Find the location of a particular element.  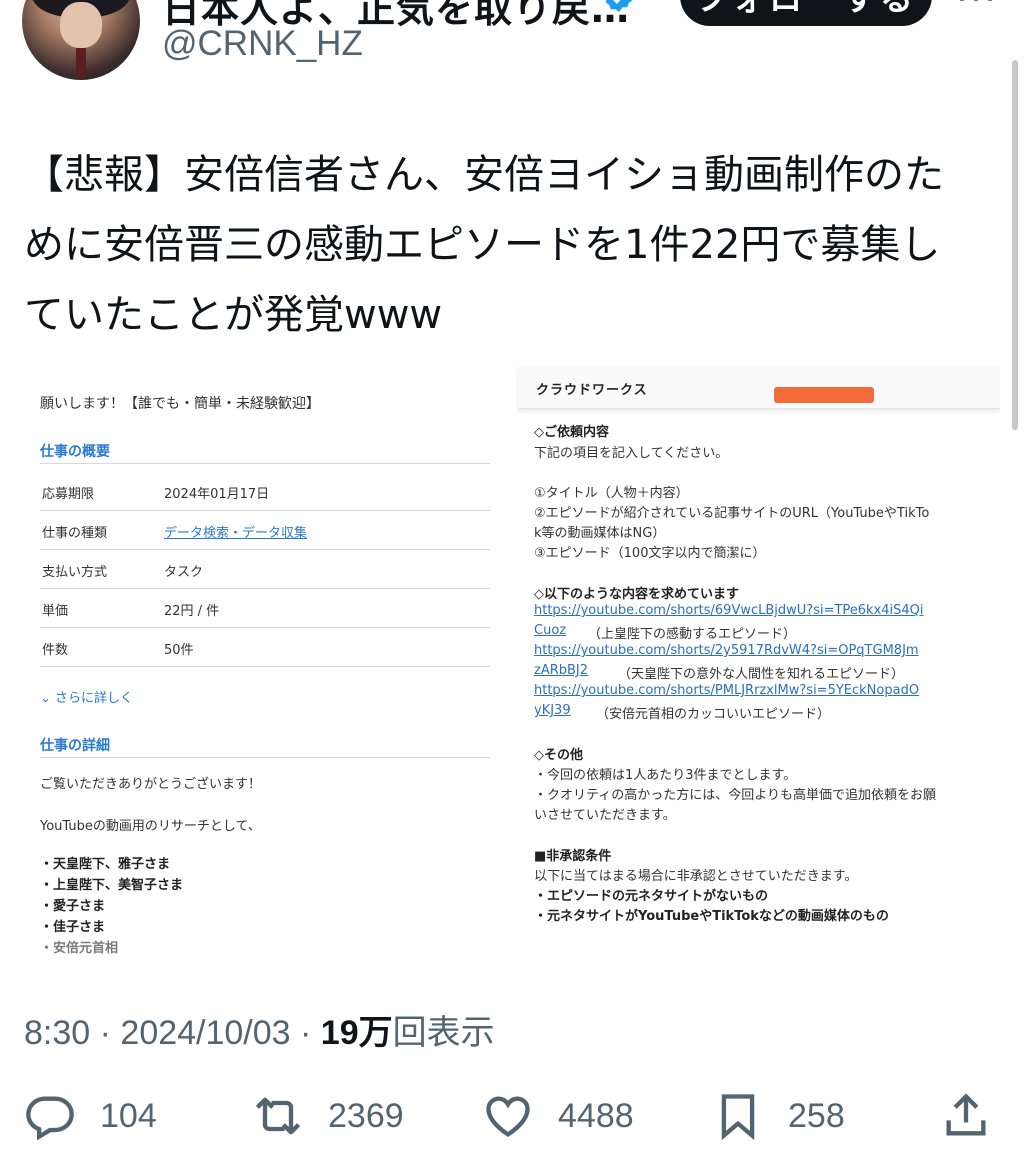

share-button is located at coordinates (966, 1116).